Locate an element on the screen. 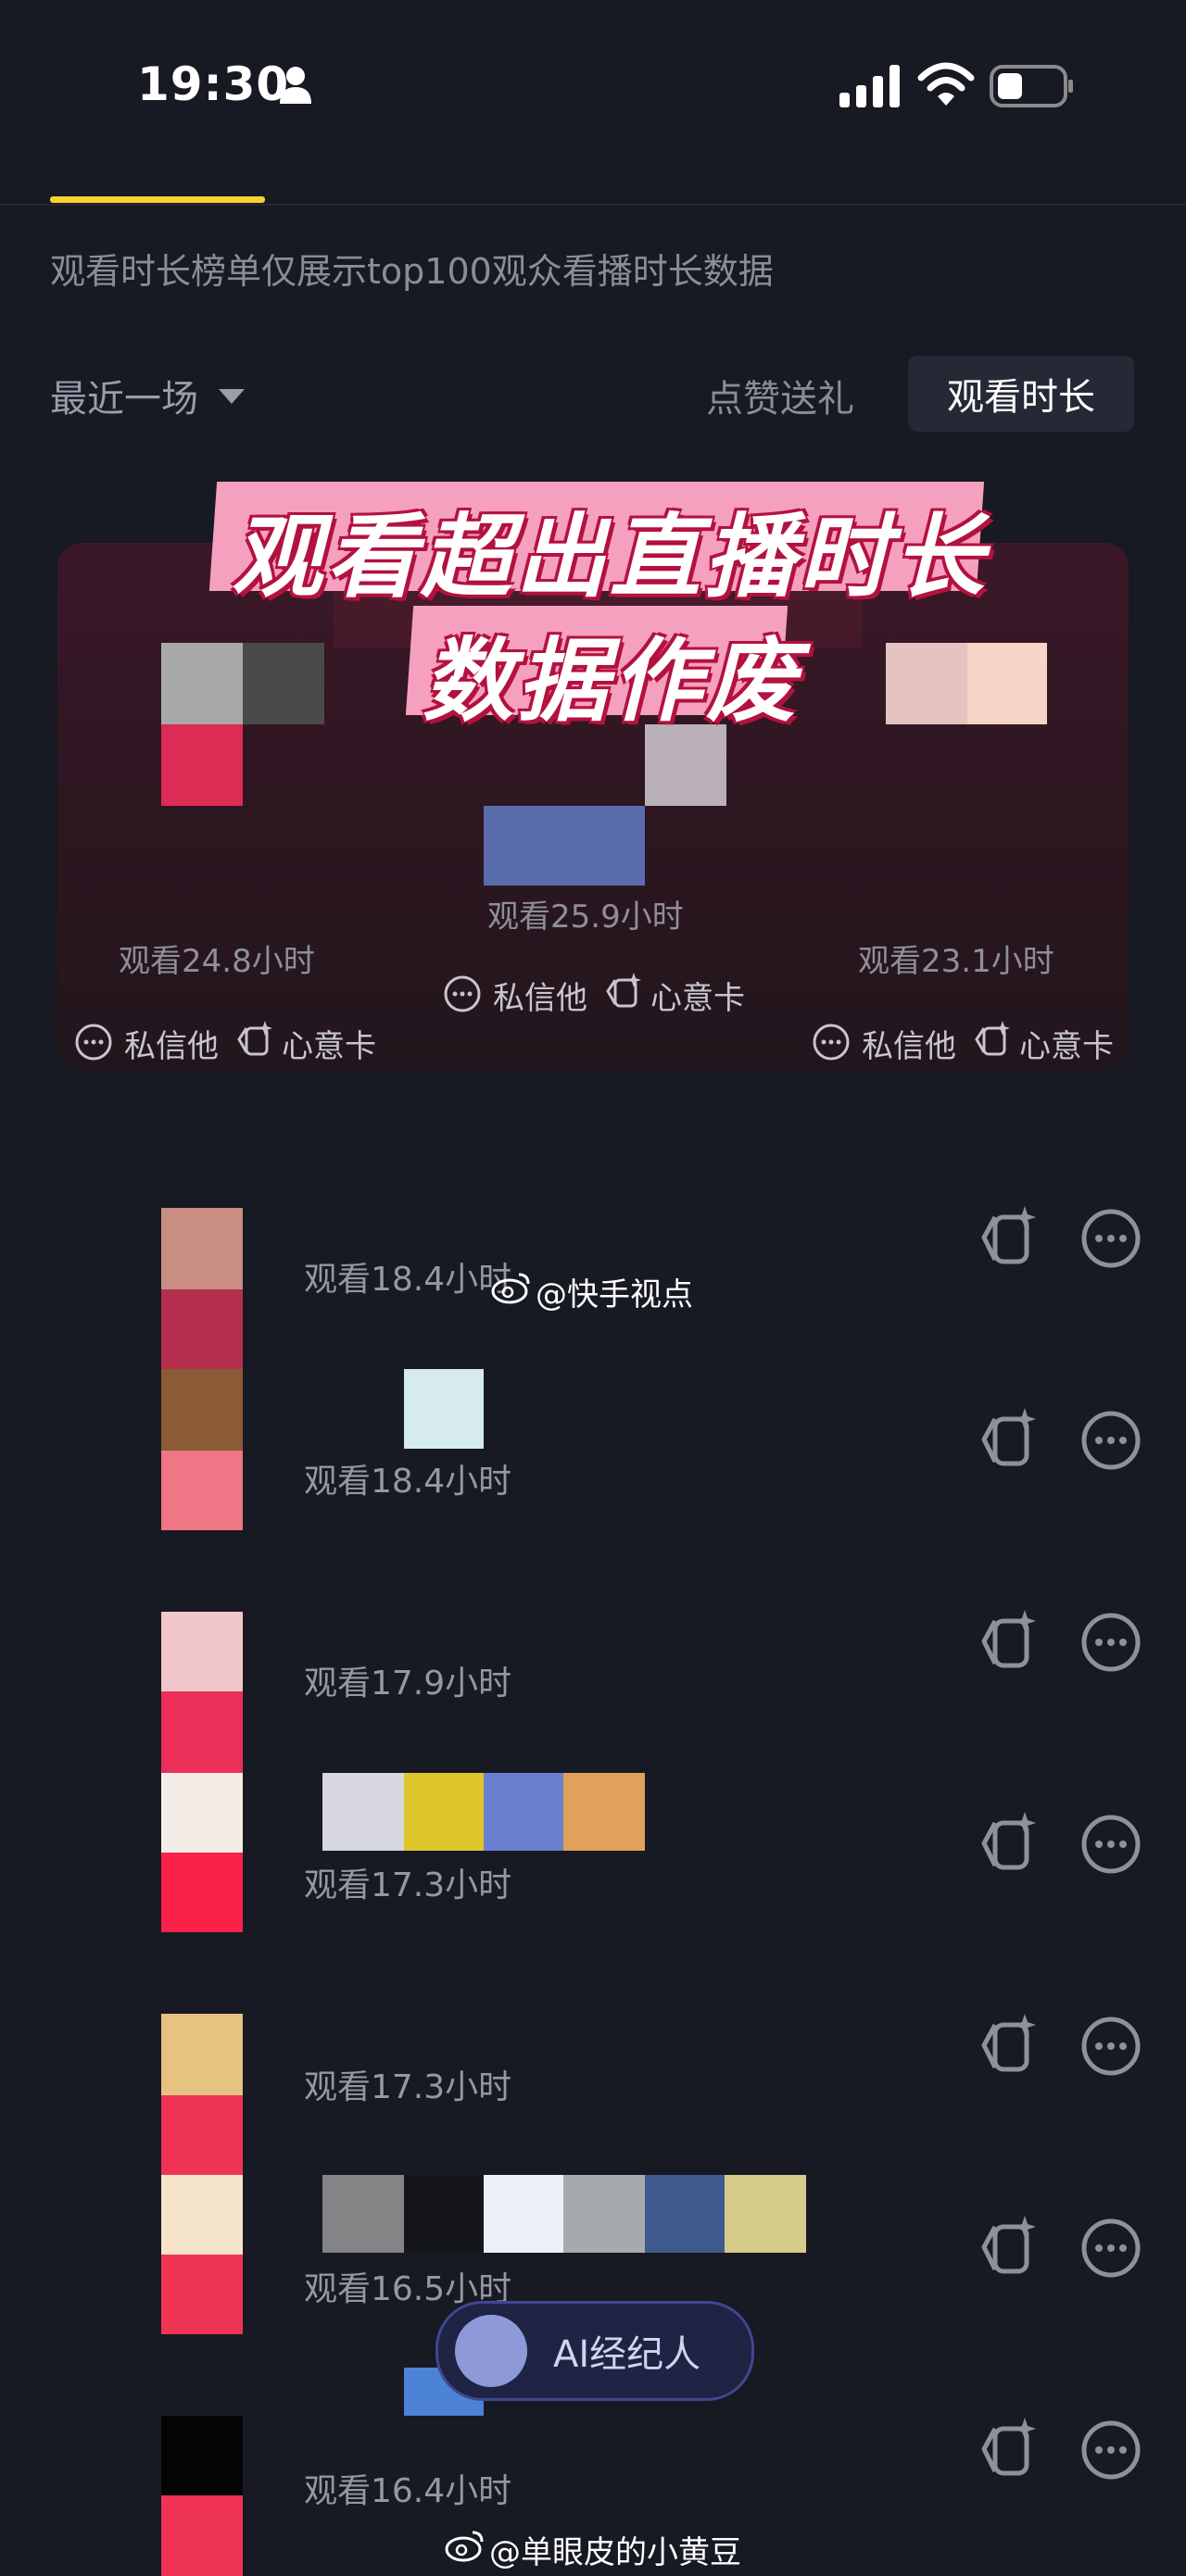  list-item-hours: 观看16.4小时 is located at coordinates (408, 2491).